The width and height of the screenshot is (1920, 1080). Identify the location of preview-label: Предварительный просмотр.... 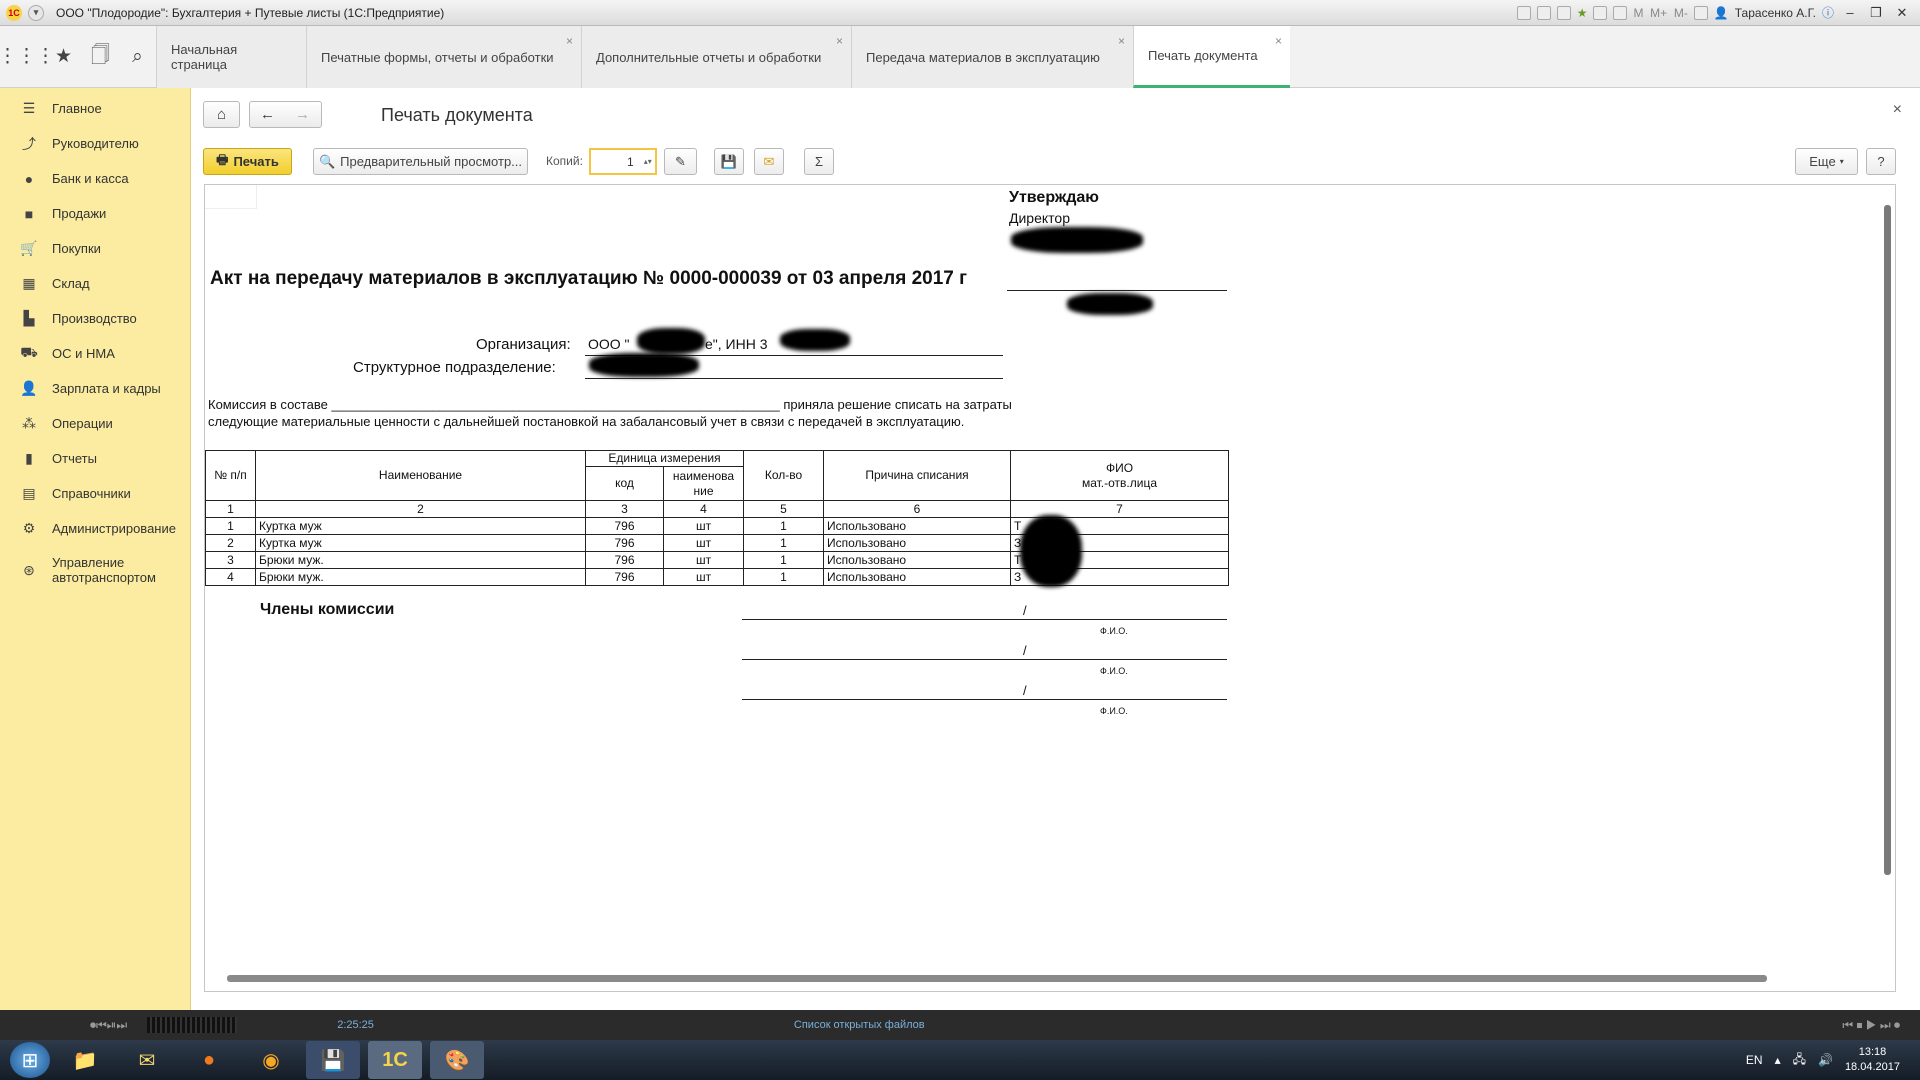
(431, 161).